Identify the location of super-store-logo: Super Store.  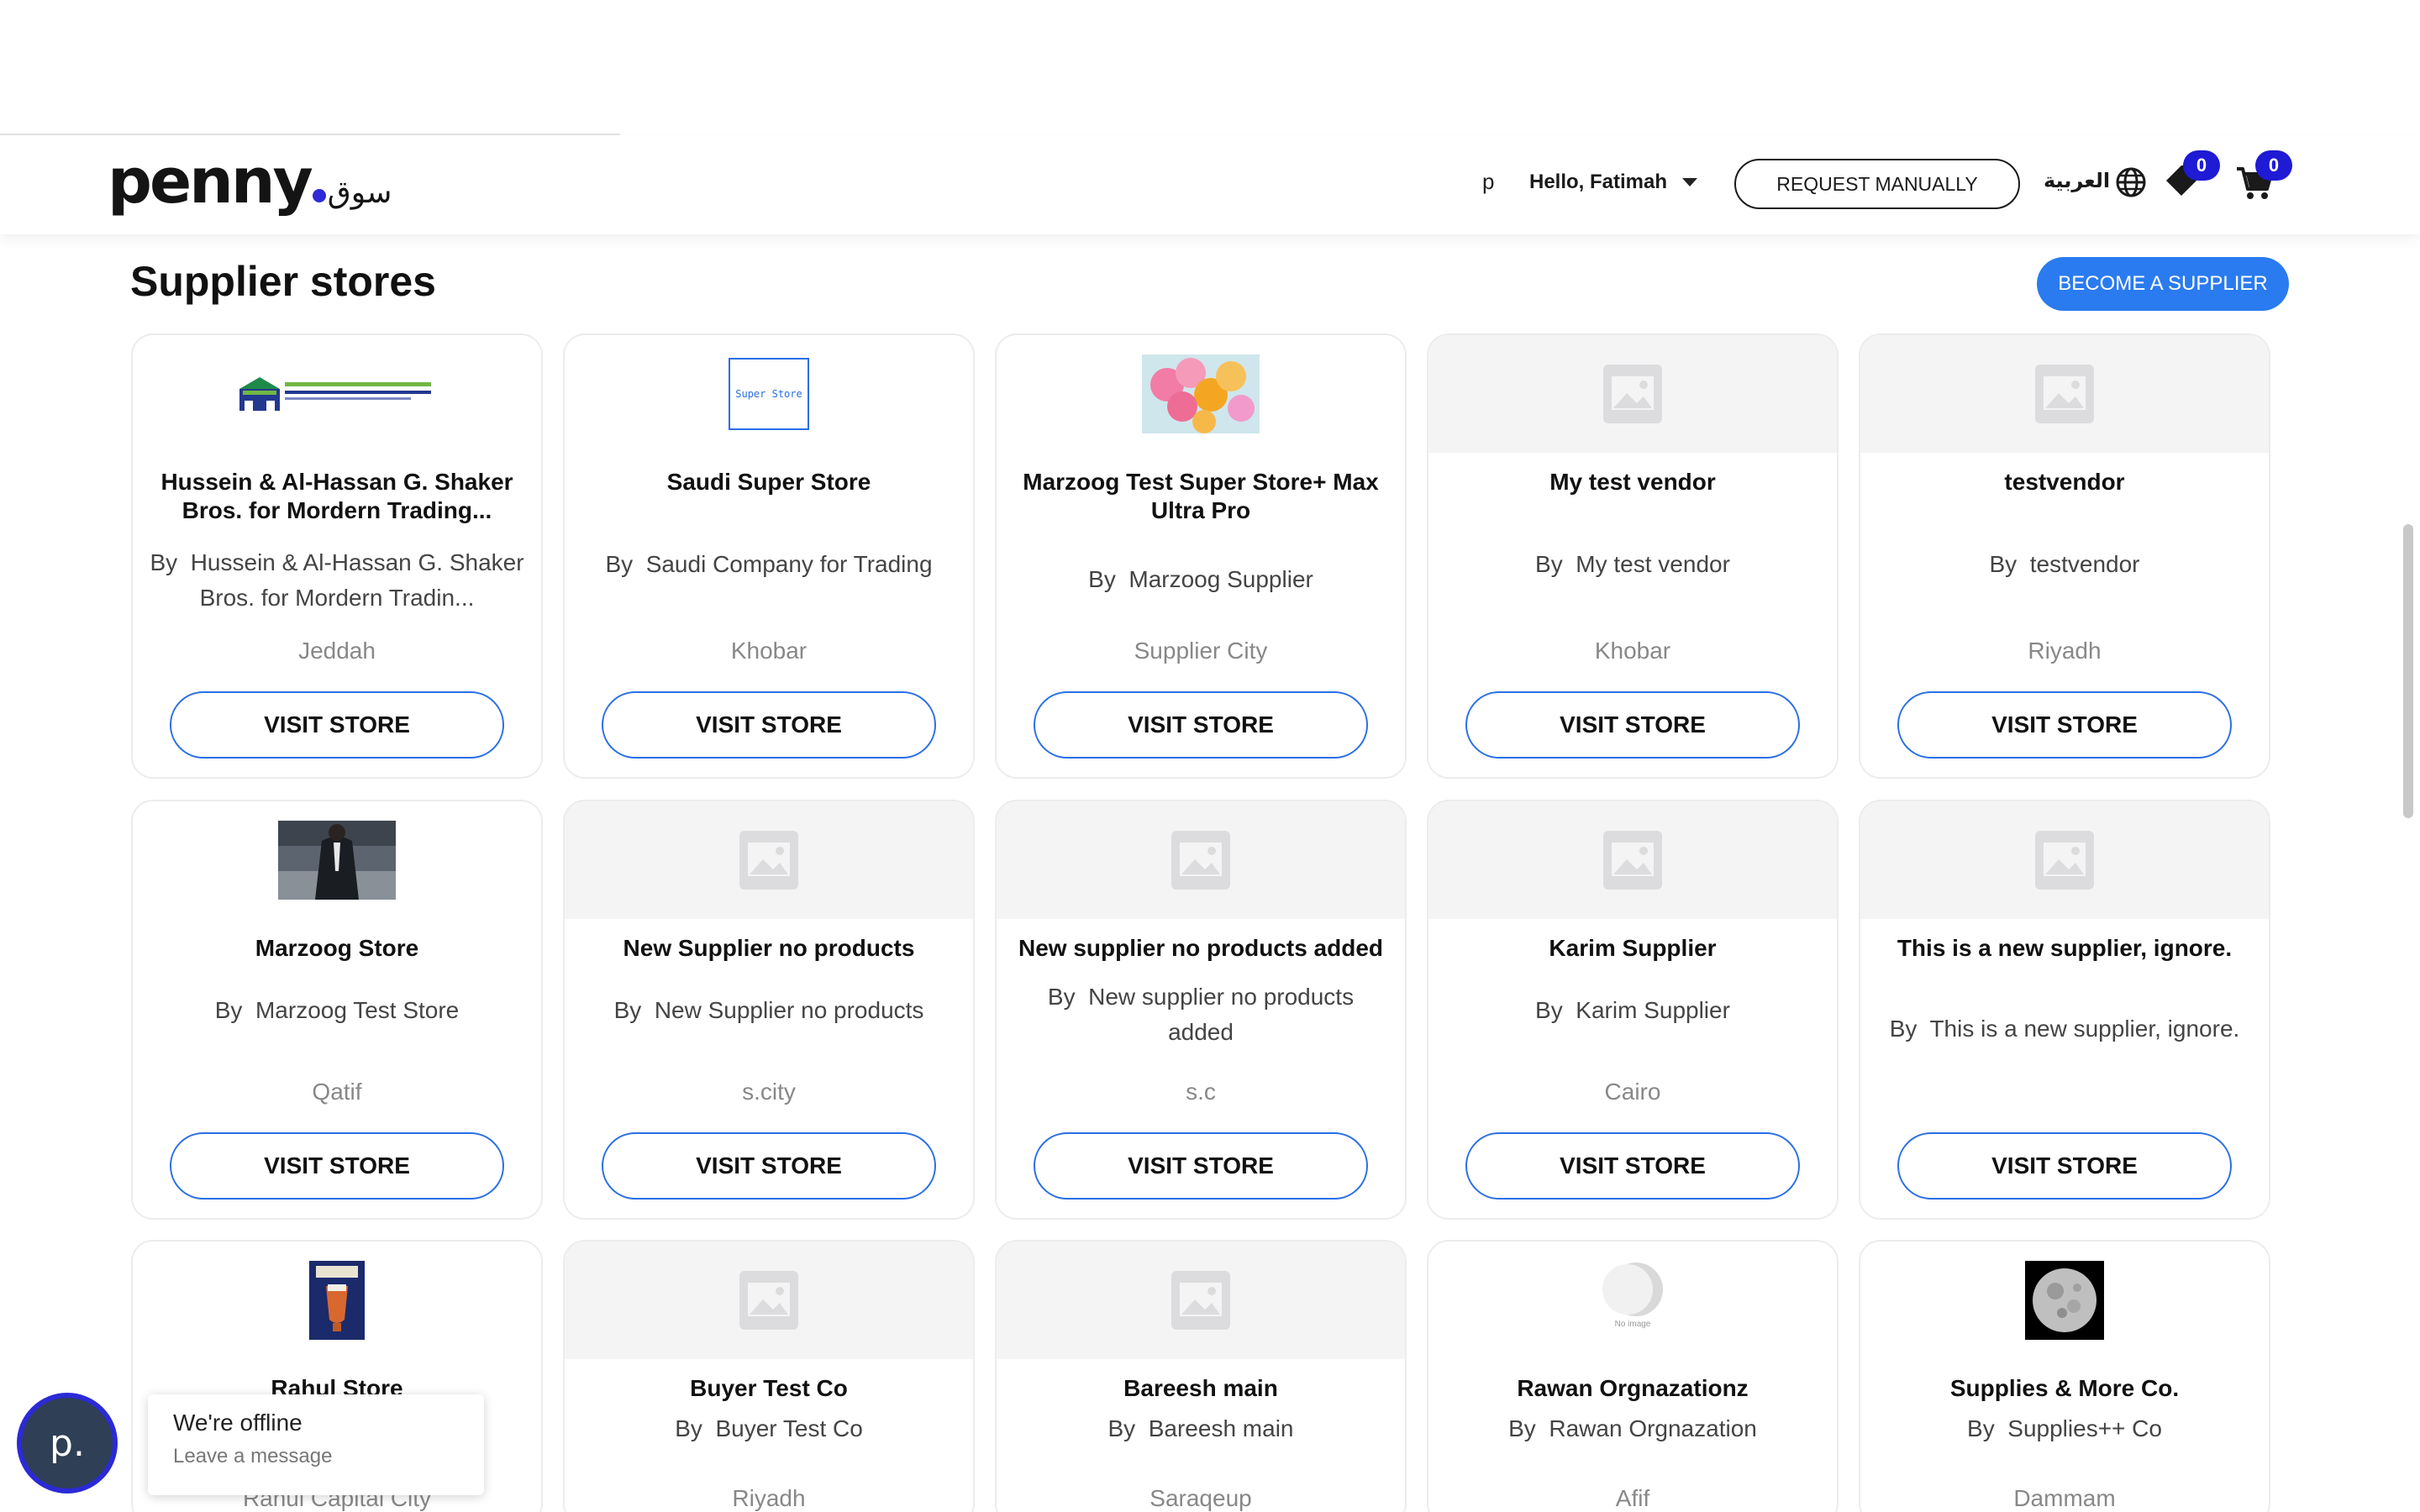
(769, 394).